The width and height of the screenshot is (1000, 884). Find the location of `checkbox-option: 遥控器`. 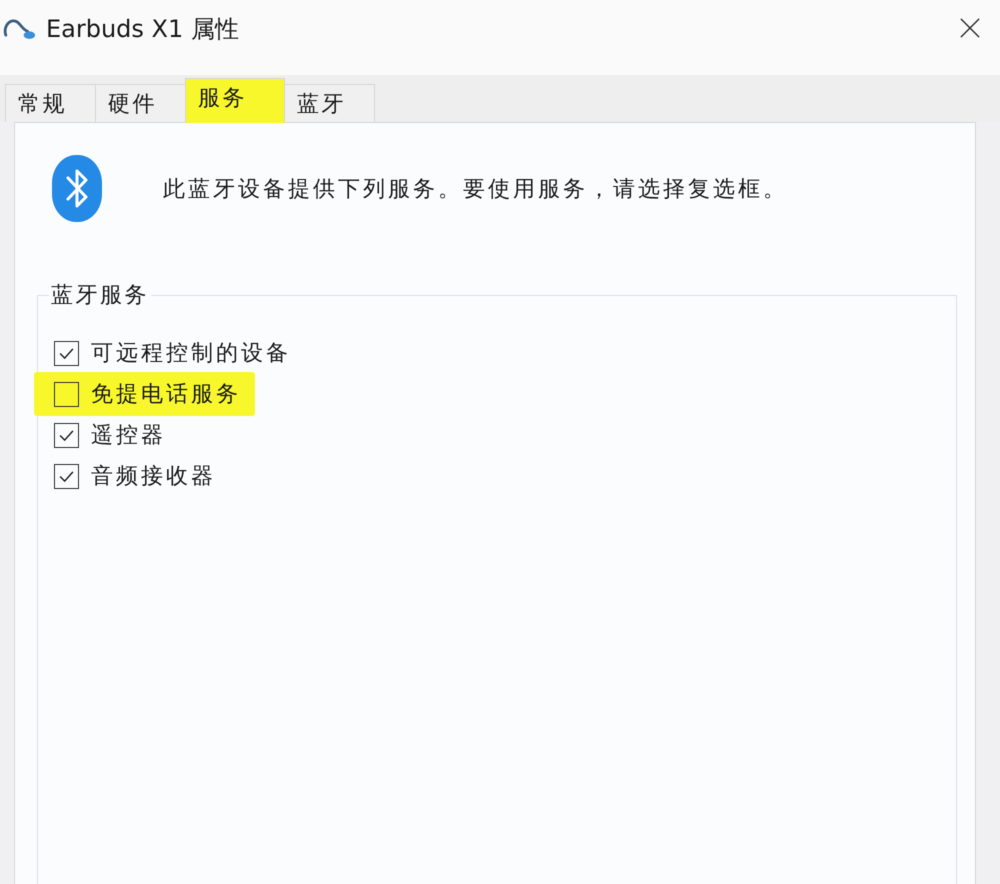

checkbox-option: 遥控器 is located at coordinates (110, 435).